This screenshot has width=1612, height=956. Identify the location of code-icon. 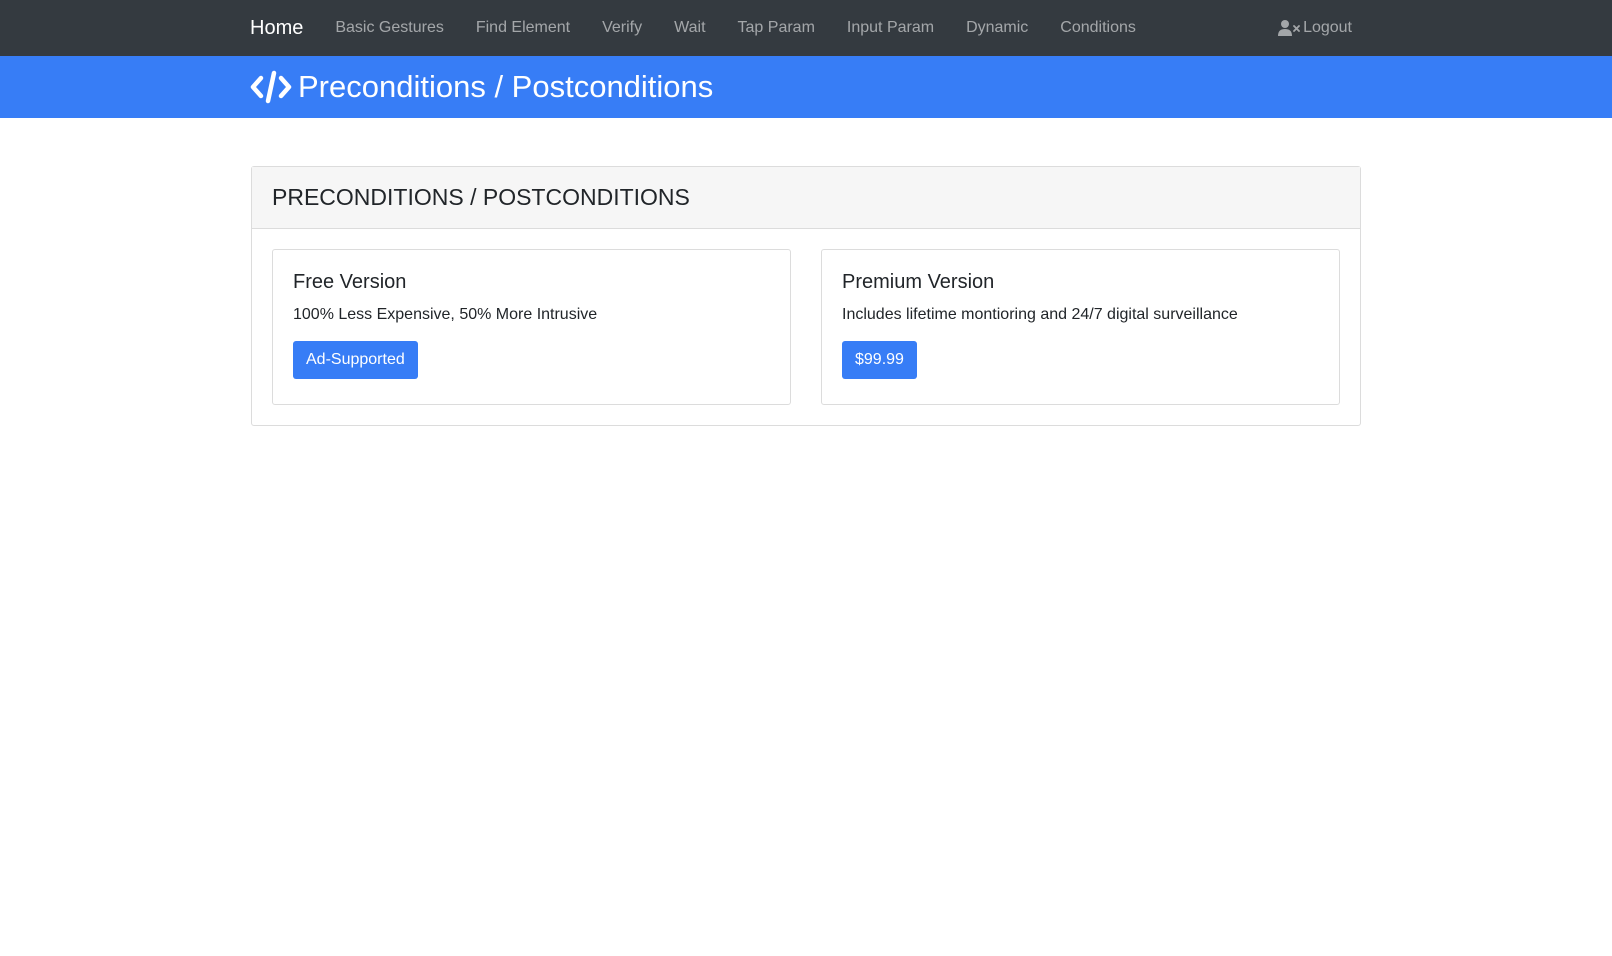
(271, 87).